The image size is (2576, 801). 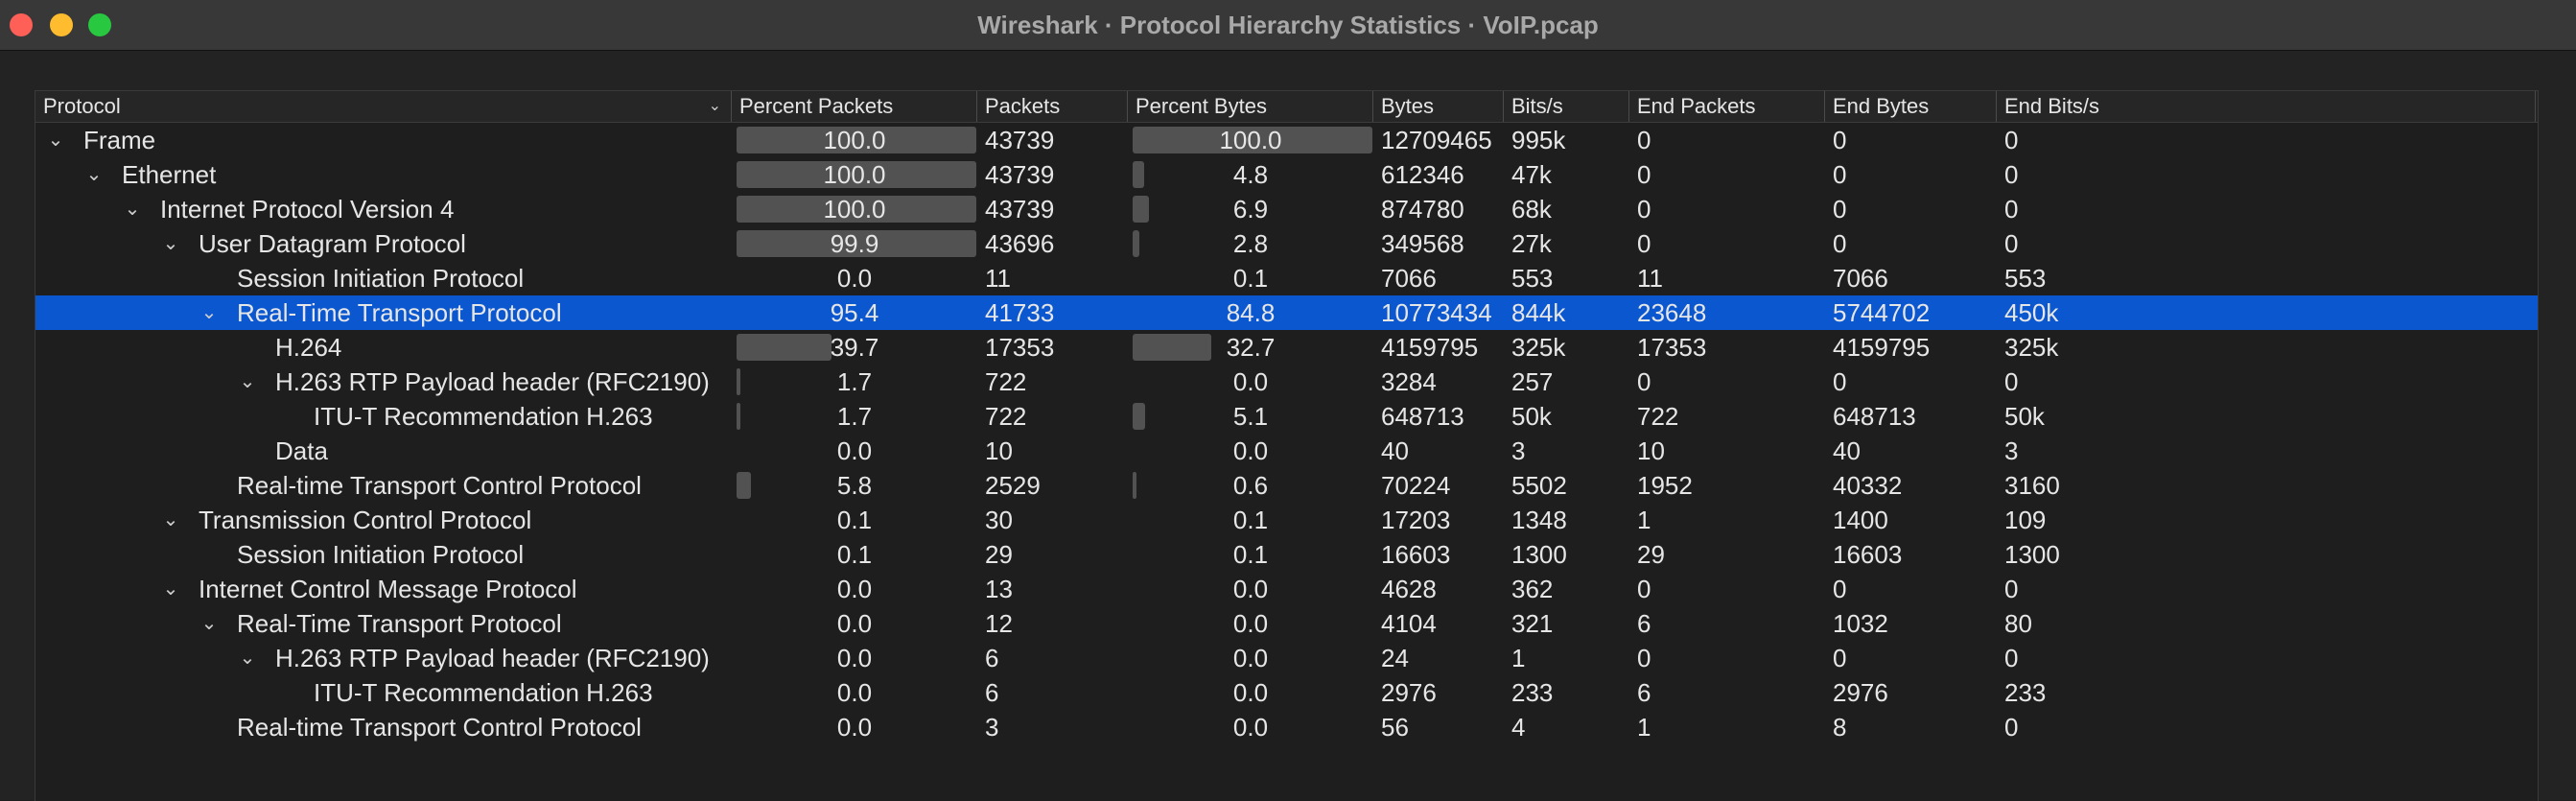 What do you see at coordinates (1250, 107) in the screenshot?
I see `column-header-percent-bytes: Percent Bytes` at bounding box center [1250, 107].